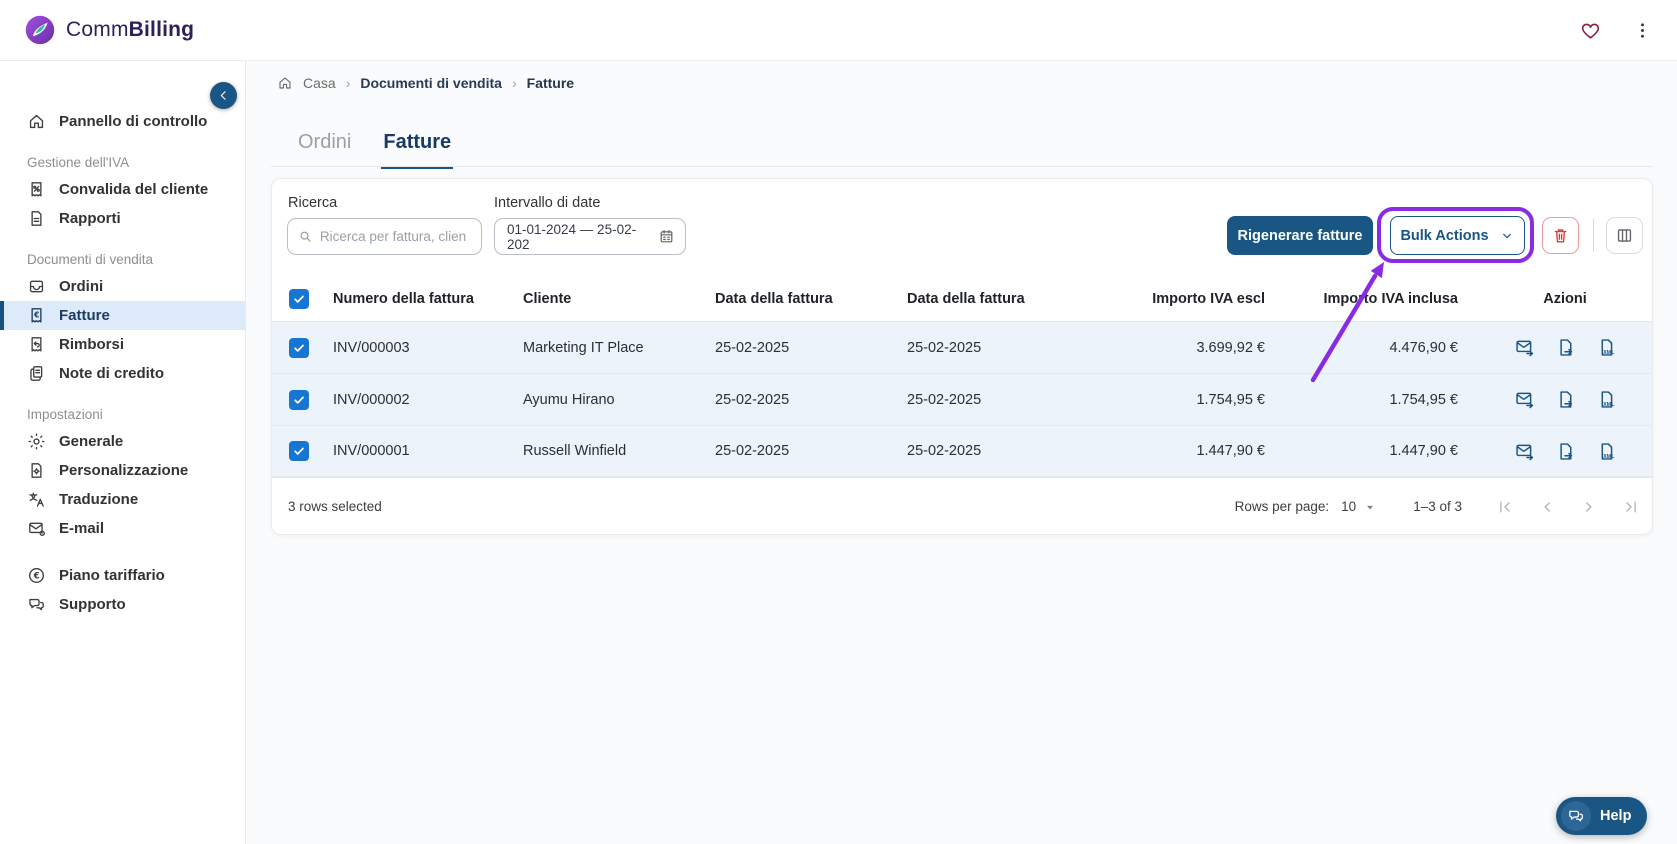  What do you see at coordinates (395, 236) in the screenshot?
I see `search-input` at bounding box center [395, 236].